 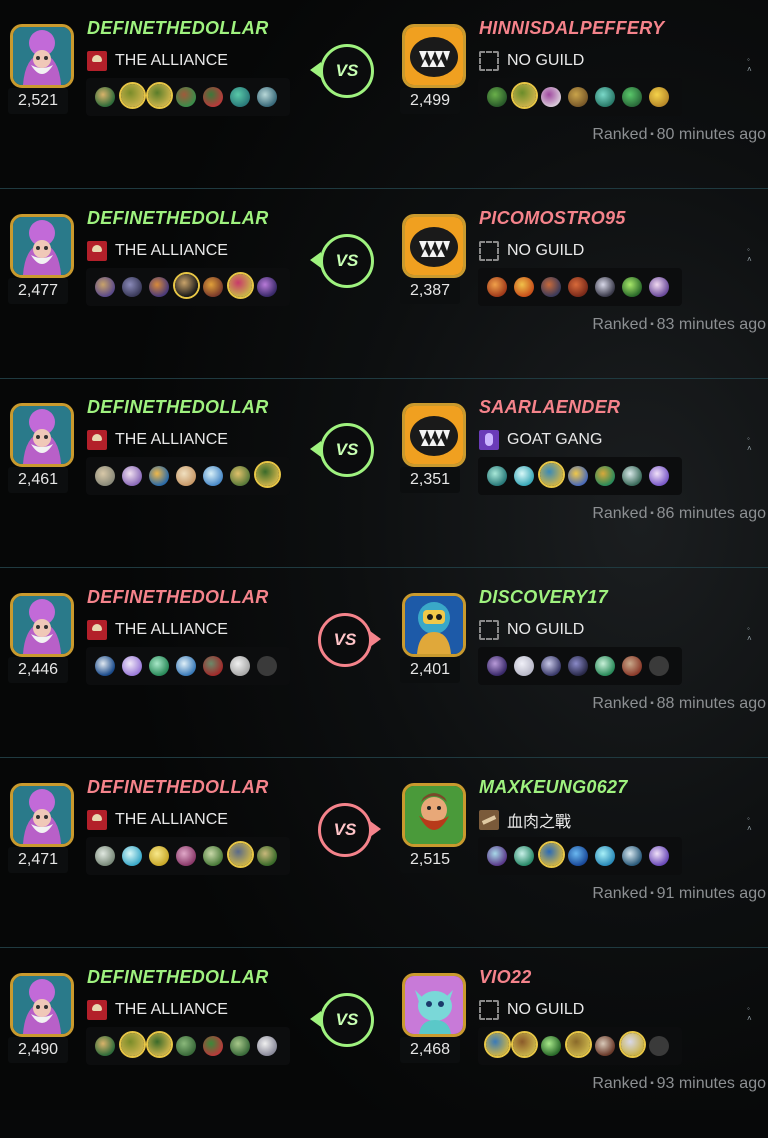 I want to click on right-player-guild: GOAT GANG, so click(x=540, y=440).